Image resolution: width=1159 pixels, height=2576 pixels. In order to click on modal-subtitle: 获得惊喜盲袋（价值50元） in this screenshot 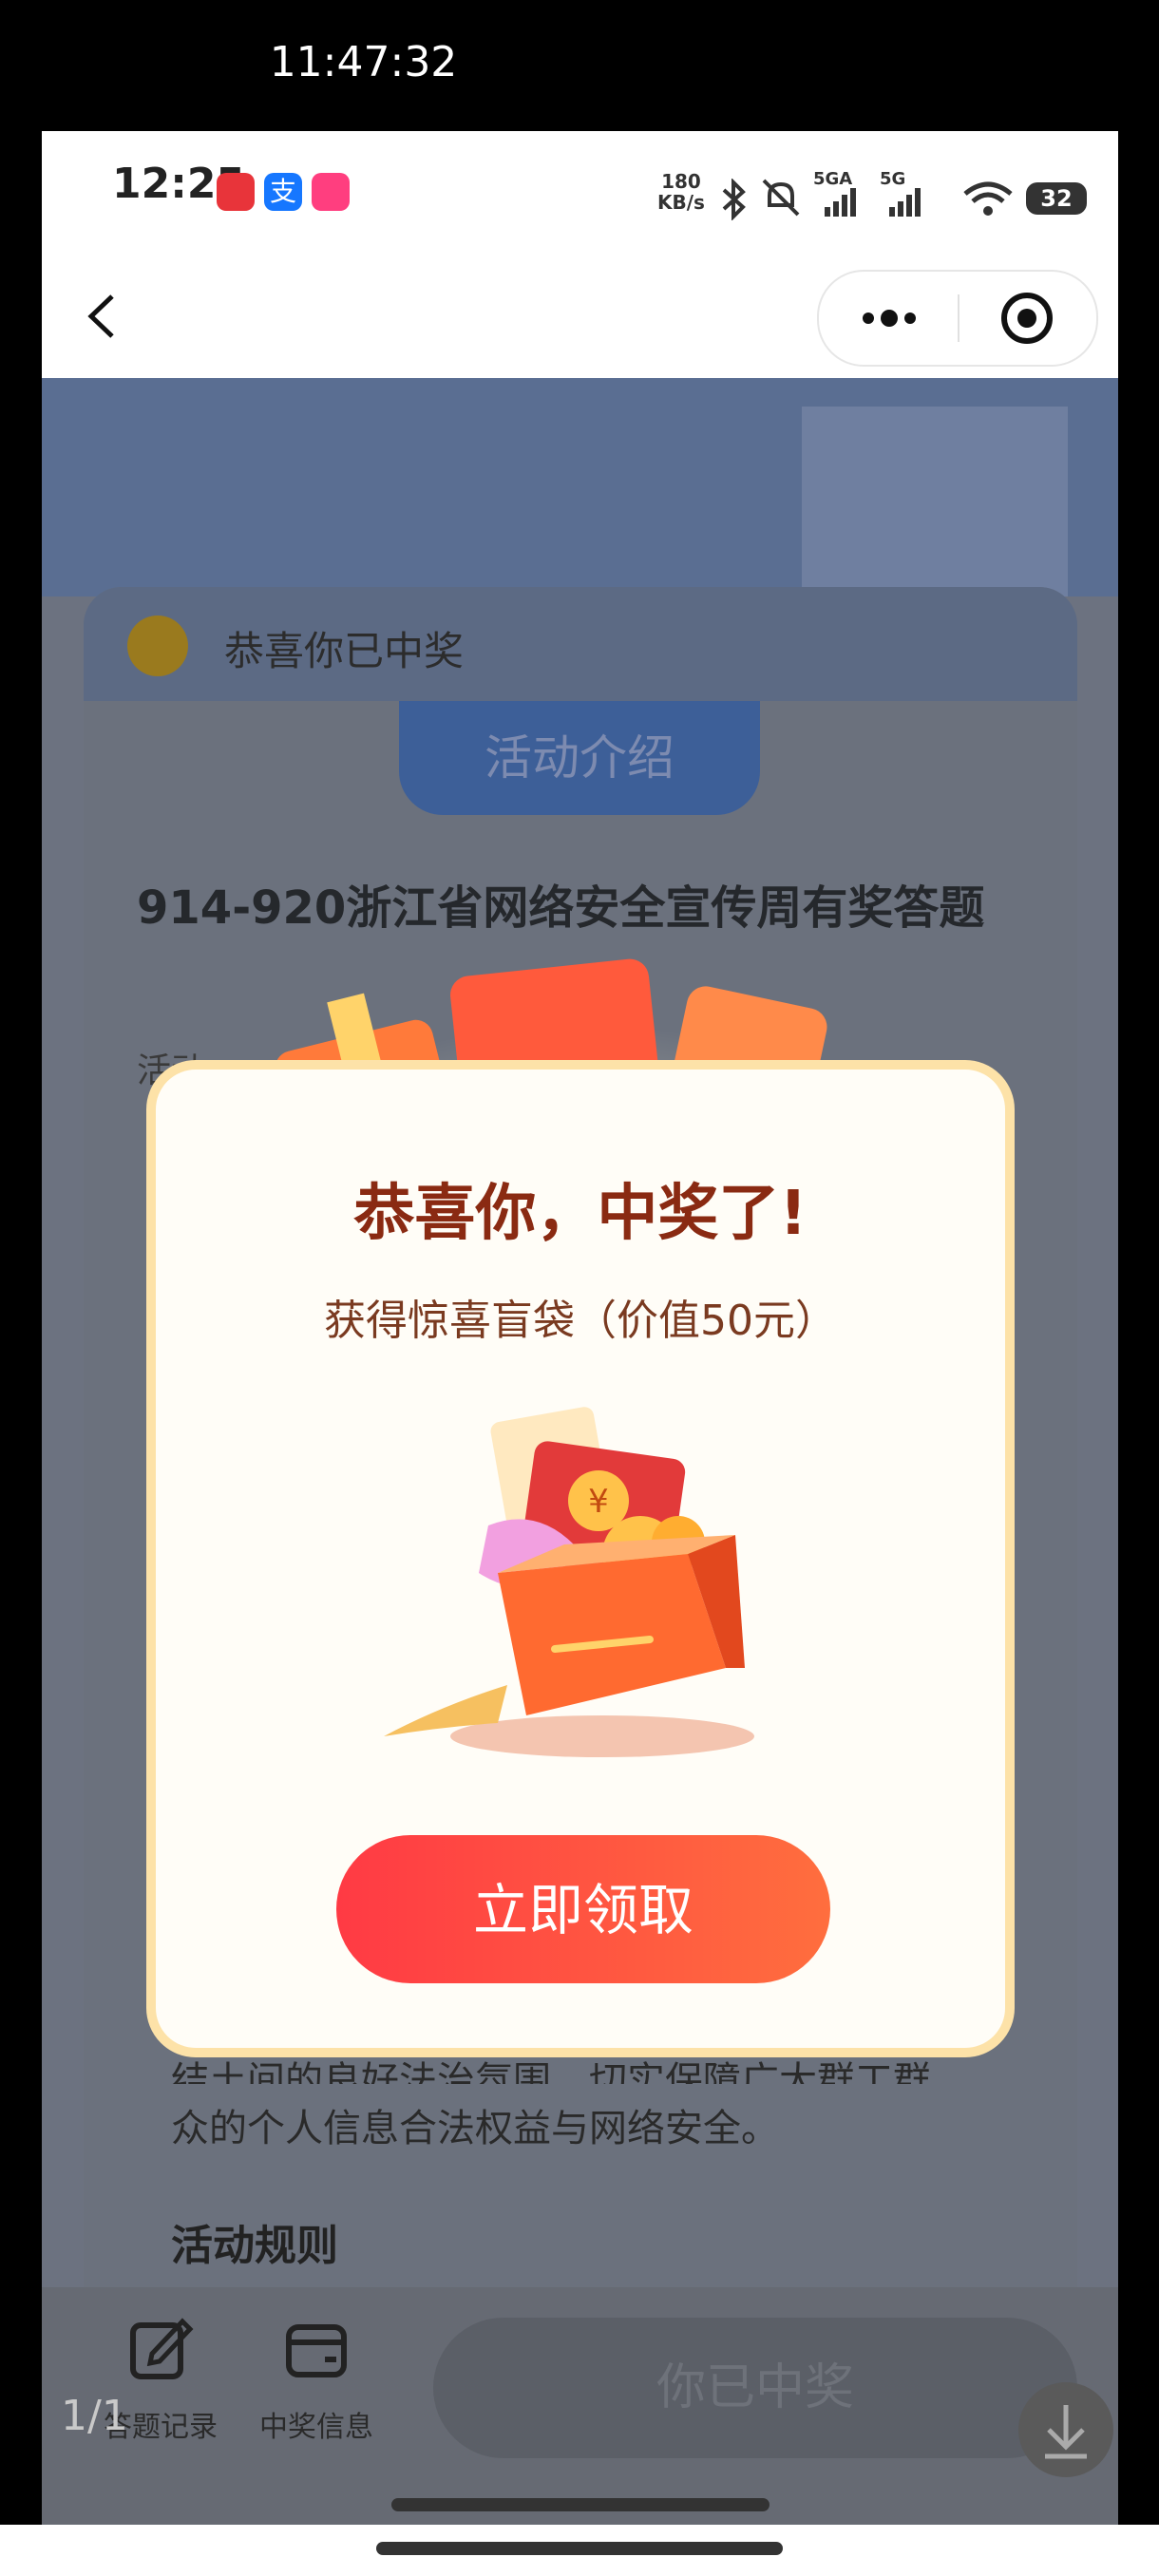, I will do `click(580, 1321)`.